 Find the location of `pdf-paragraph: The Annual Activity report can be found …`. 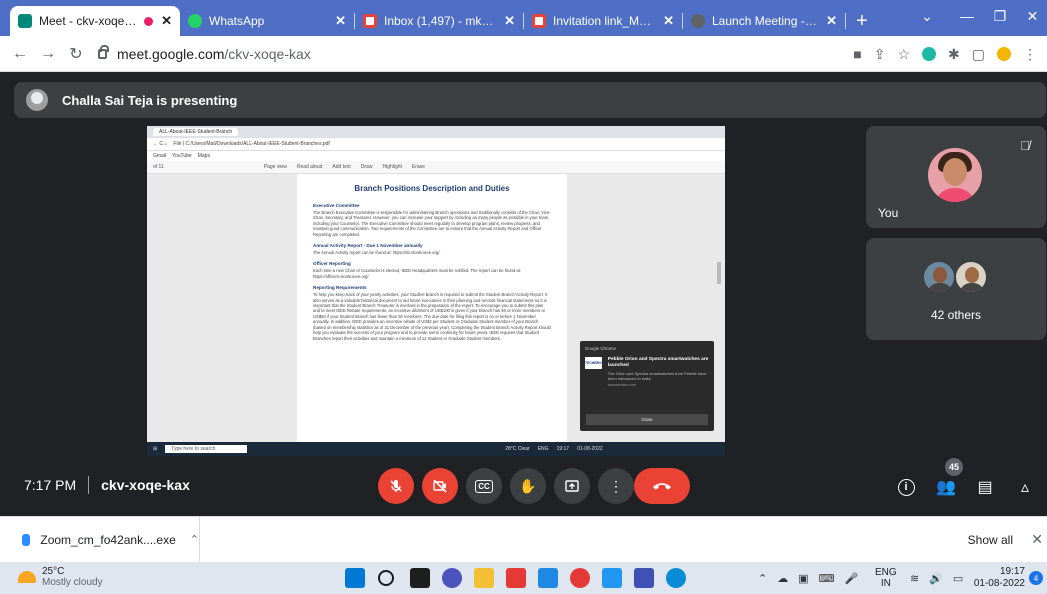

pdf-paragraph: The Annual Activity report can be found … is located at coordinates (377, 253).